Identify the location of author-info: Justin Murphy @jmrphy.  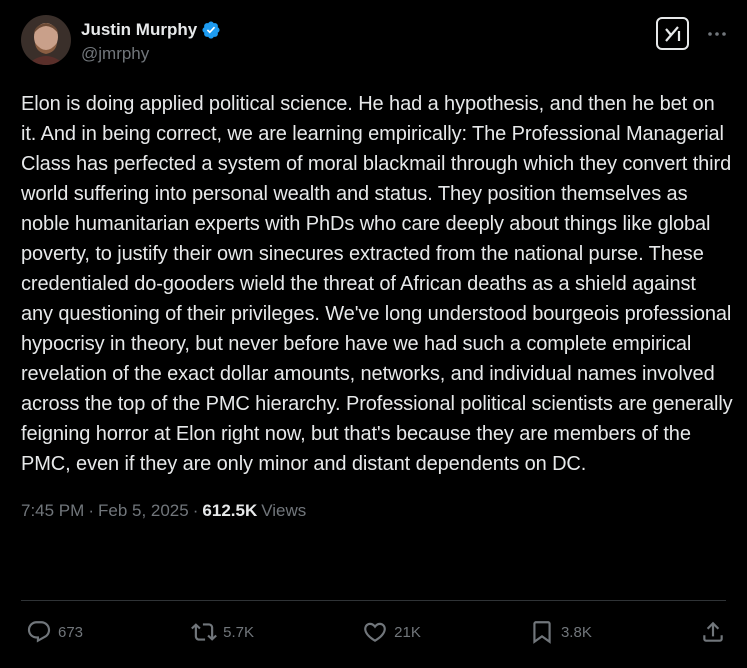
(151, 39).